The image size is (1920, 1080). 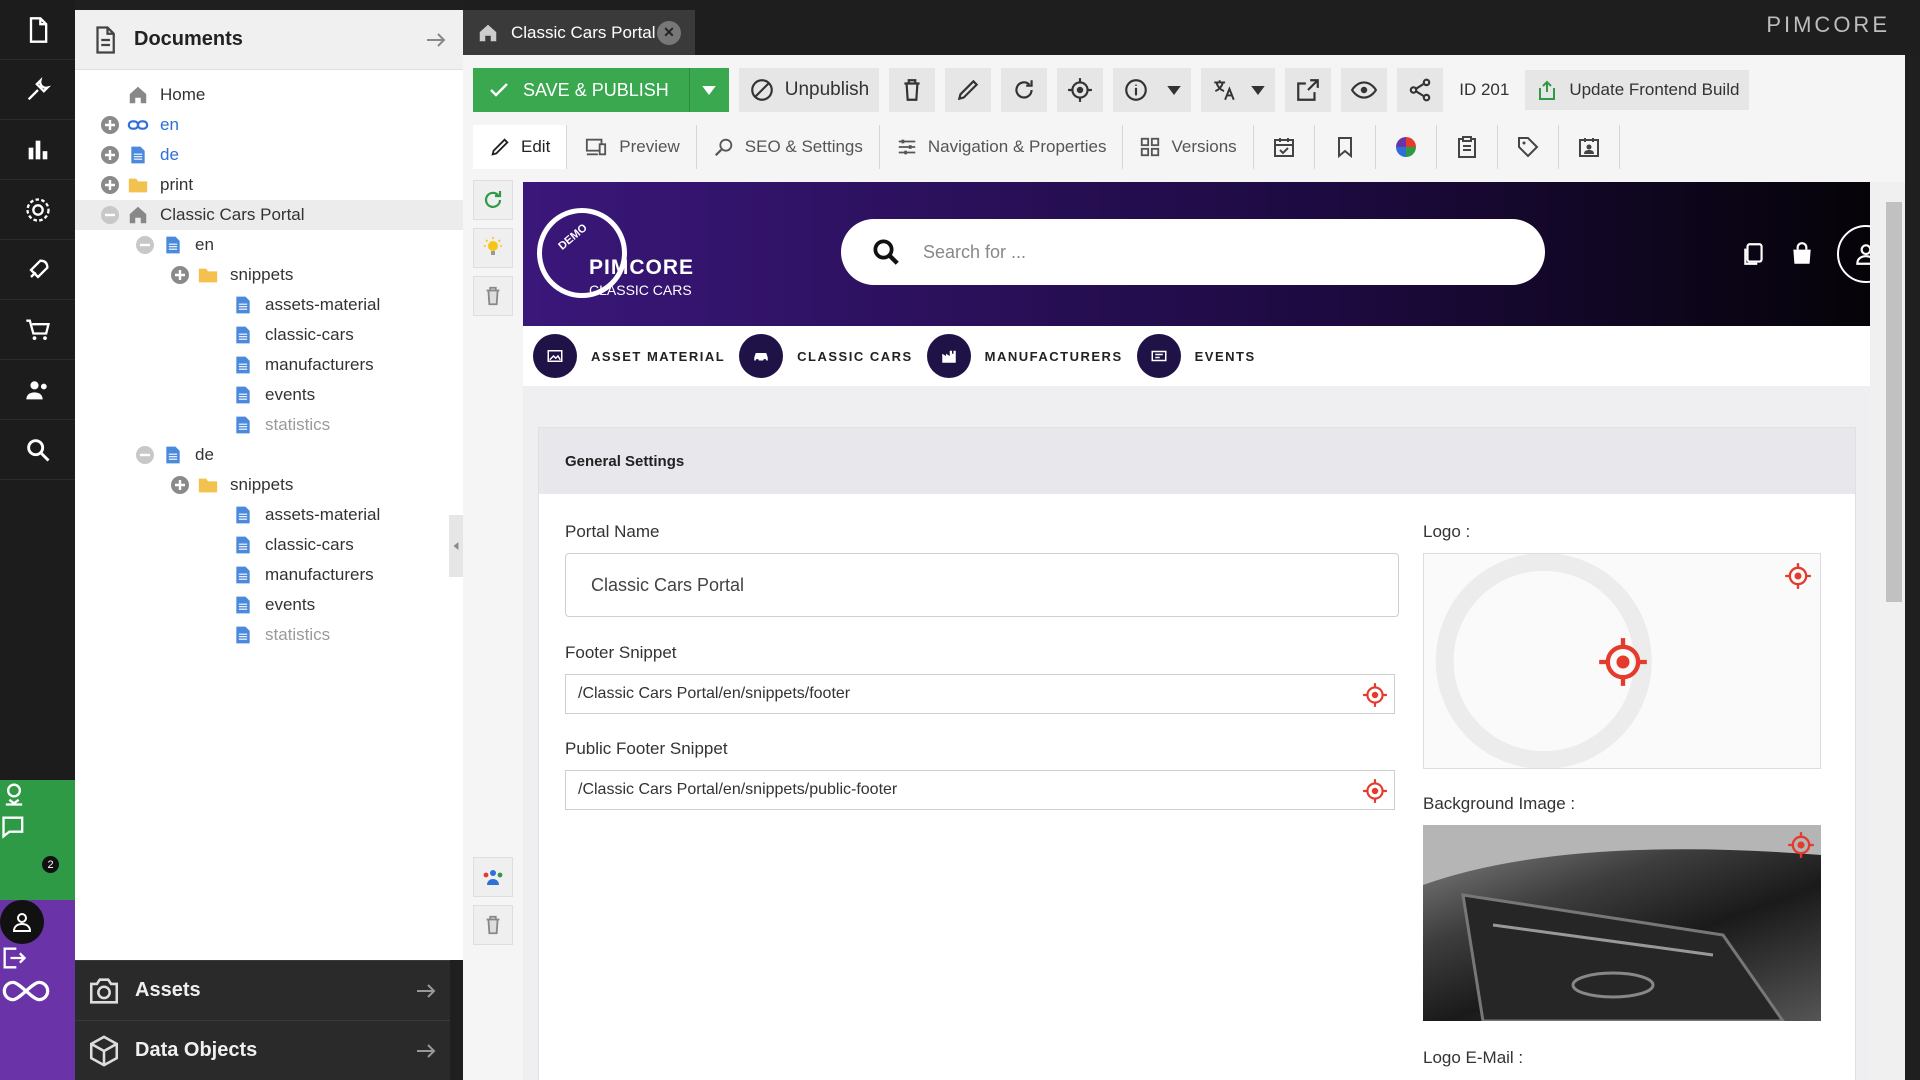 I want to click on footer-snippet-field: /Classic Cars Portal/en/snippets/footer, so click(x=980, y=694).